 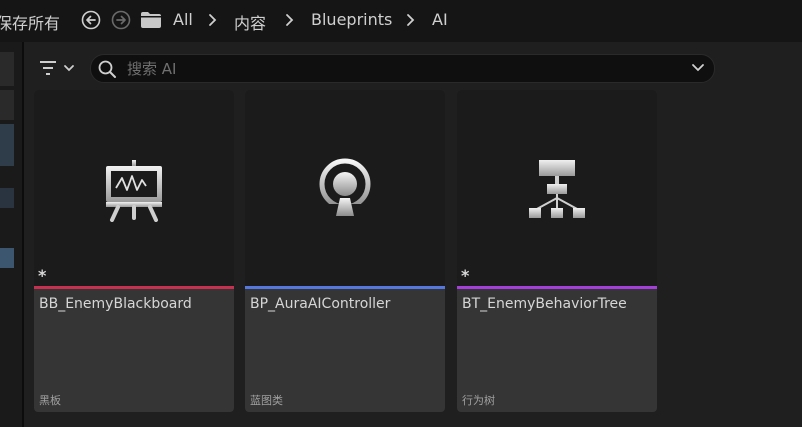 I want to click on behavior-tree-icon, so click(x=557, y=189).